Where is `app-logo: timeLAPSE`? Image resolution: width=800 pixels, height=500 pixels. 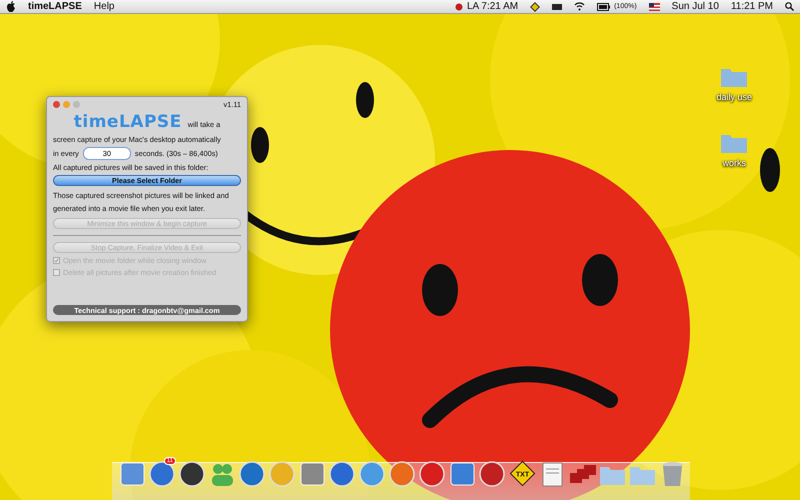 app-logo: timeLAPSE is located at coordinates (128, 122).